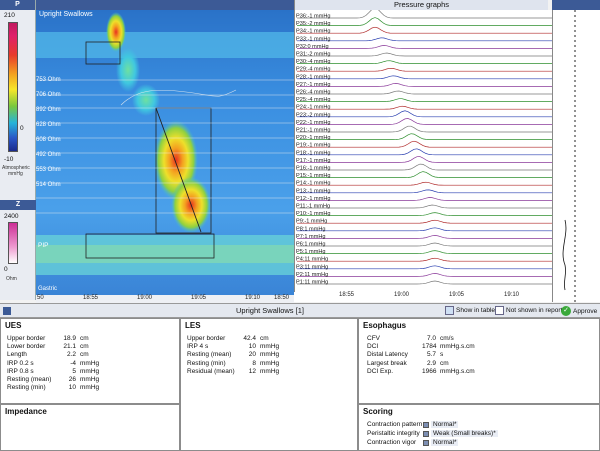  I want to click on les-row: Upper border 42.4 cm, so click(243, 339).